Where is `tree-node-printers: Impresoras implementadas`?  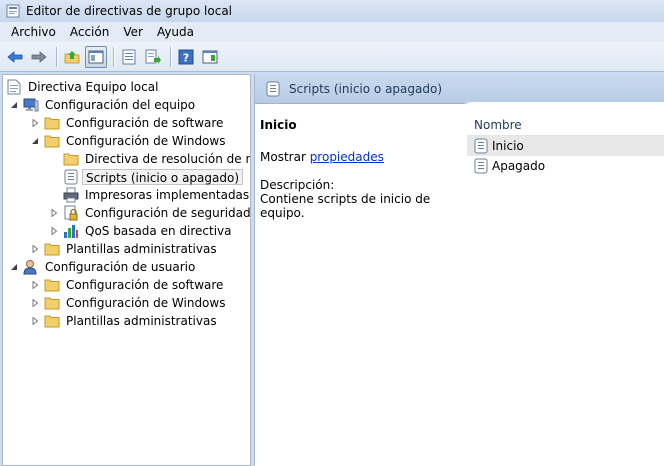 tree-node-printers: Impresoras implementadas is located at coordinates (156, 195).